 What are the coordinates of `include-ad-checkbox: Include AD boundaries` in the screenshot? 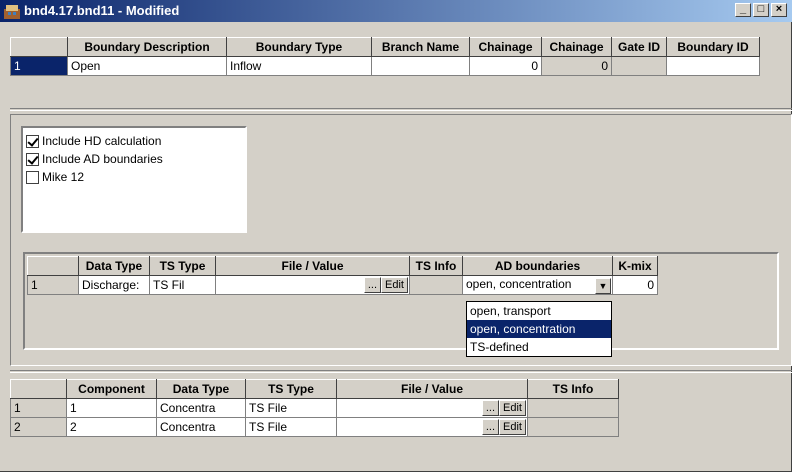 It's located at (134, 159).